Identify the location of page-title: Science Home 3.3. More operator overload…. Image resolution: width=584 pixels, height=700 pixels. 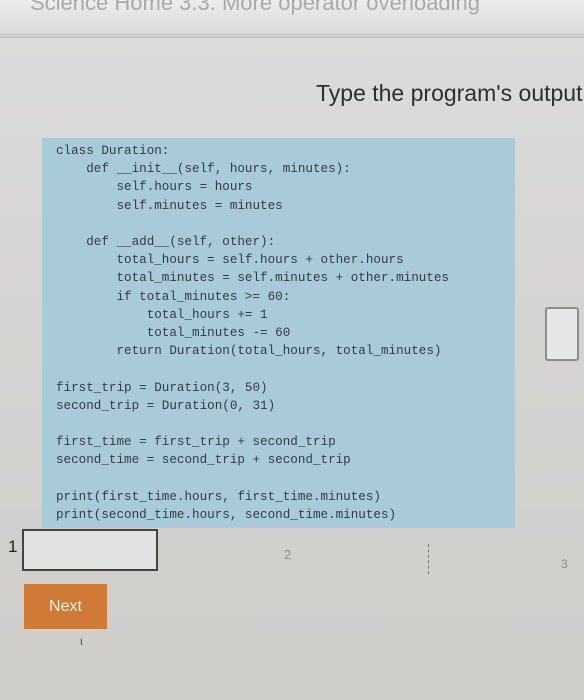
(255, 7).